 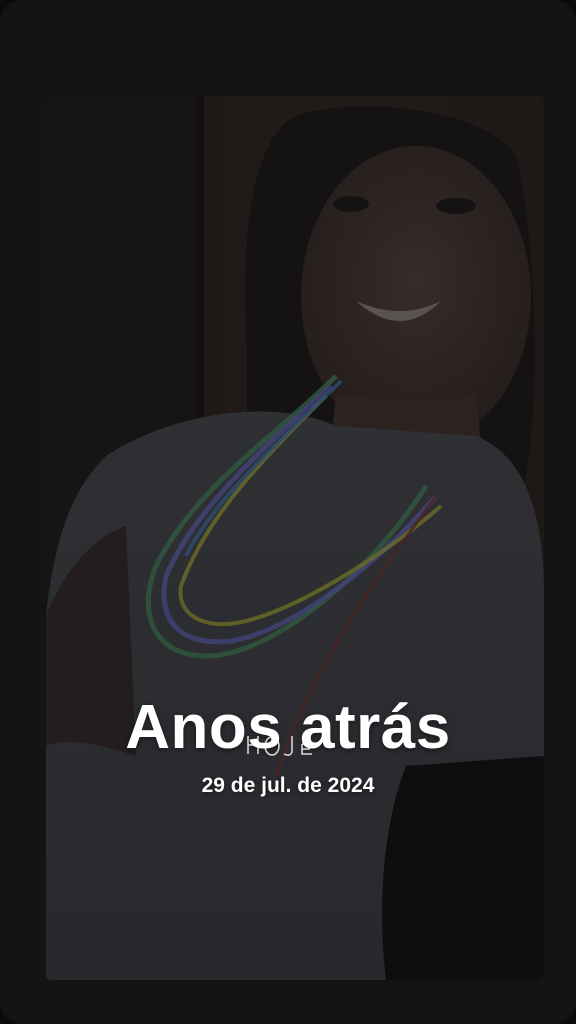 What do you see at coordinates (279, 746) in the screenshot?
I see `handwritten-doodle` at bounding box center [279, 746].